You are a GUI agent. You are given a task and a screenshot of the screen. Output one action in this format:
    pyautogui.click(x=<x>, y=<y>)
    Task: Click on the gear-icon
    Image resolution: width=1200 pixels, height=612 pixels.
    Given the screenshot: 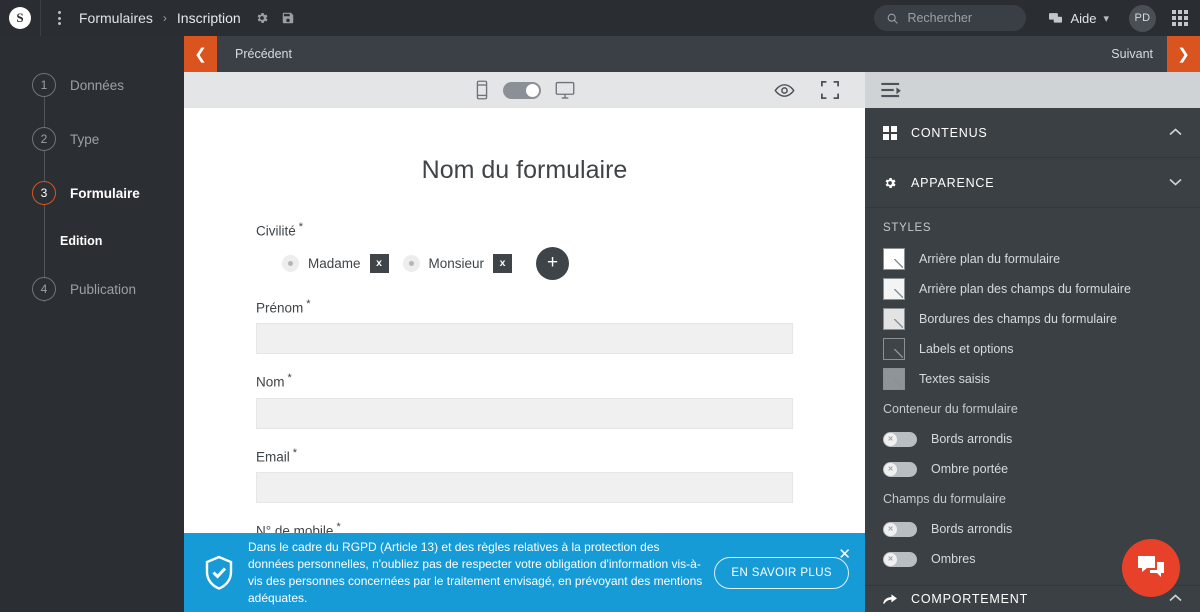 What is the action you would take?
    pyautogui.click(x=262, y=18)
    